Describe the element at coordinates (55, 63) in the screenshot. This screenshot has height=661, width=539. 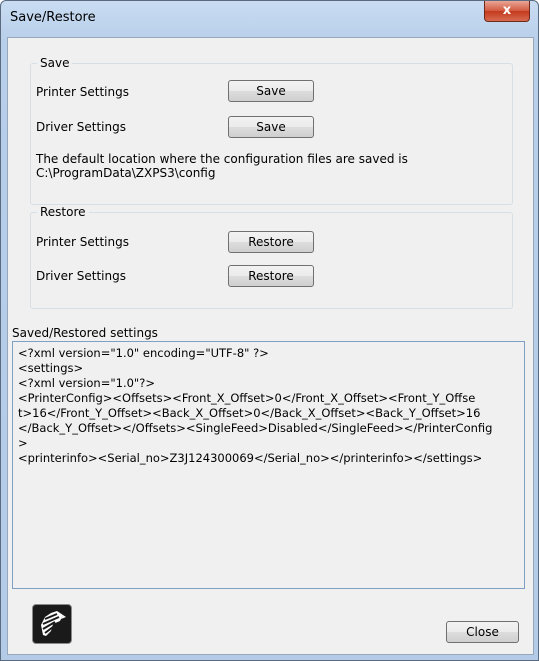
I see `save-group-label: Save` at that location.